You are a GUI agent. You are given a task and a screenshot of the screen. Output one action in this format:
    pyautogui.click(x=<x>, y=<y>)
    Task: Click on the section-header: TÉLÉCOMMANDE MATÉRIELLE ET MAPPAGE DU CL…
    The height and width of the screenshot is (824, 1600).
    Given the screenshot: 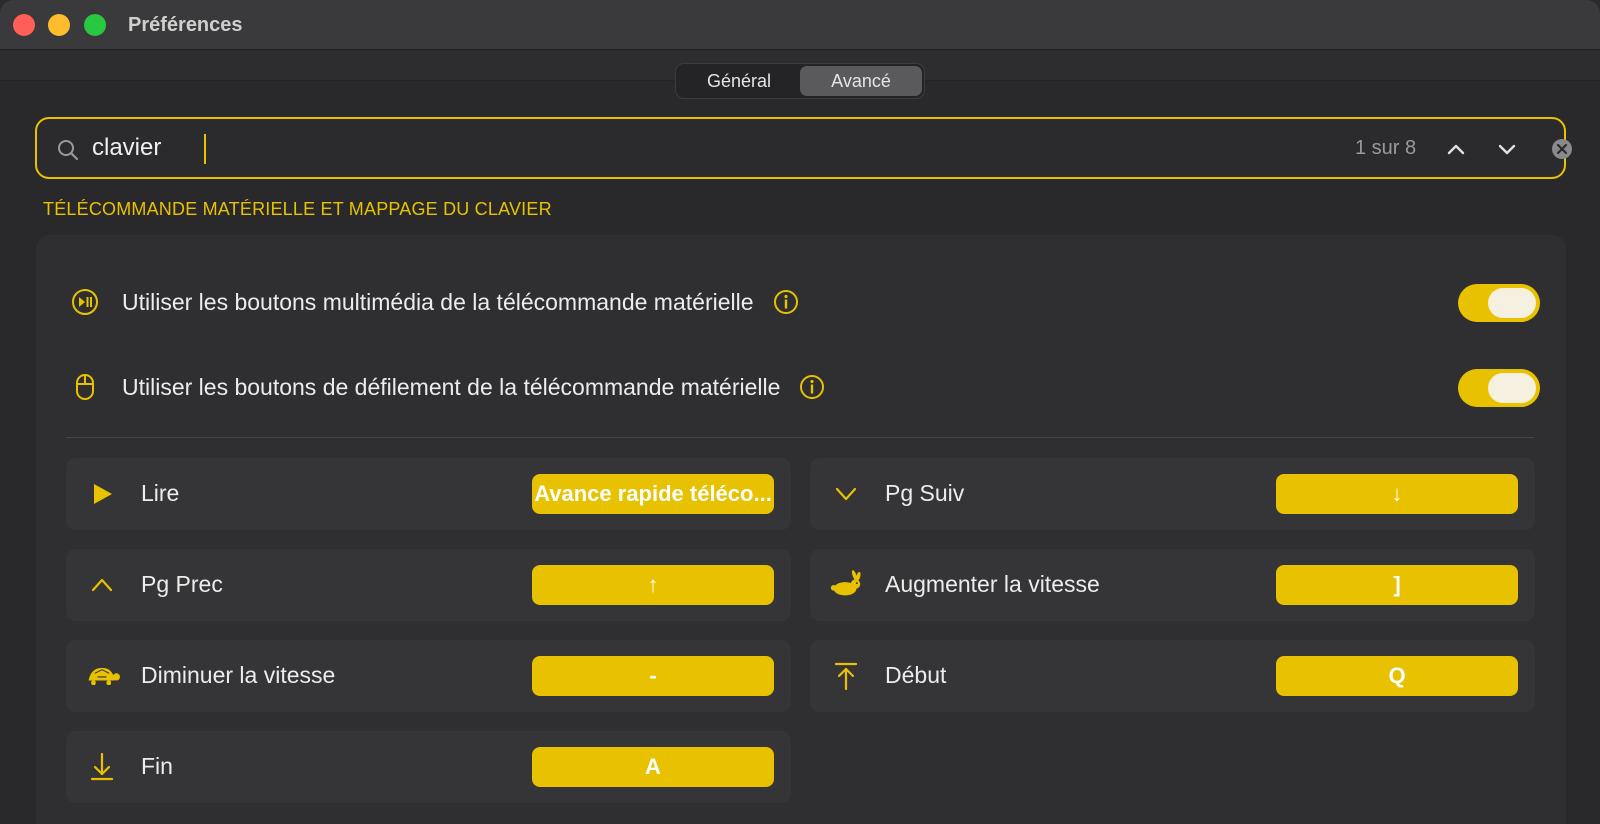 What is the action you would take?
    pyautogui.click(x=297, y=209)
    